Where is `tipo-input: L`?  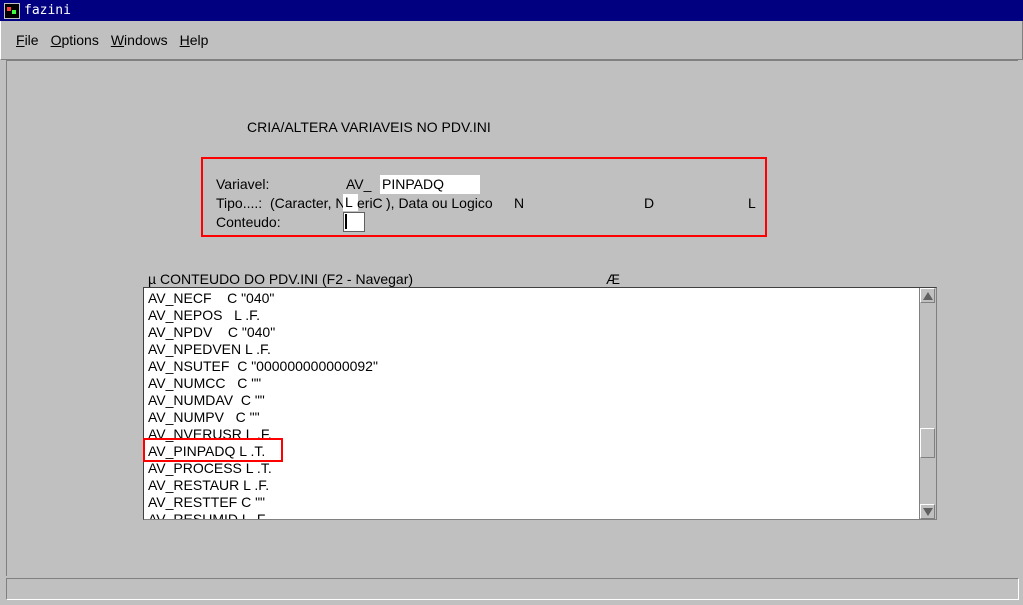 tipo-input: L is located at coordinates (350, 202).